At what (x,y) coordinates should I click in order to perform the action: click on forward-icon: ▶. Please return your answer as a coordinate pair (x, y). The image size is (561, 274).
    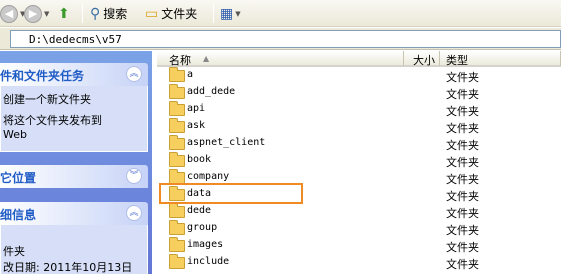
    Looking at the image, I should click on (33, 13).